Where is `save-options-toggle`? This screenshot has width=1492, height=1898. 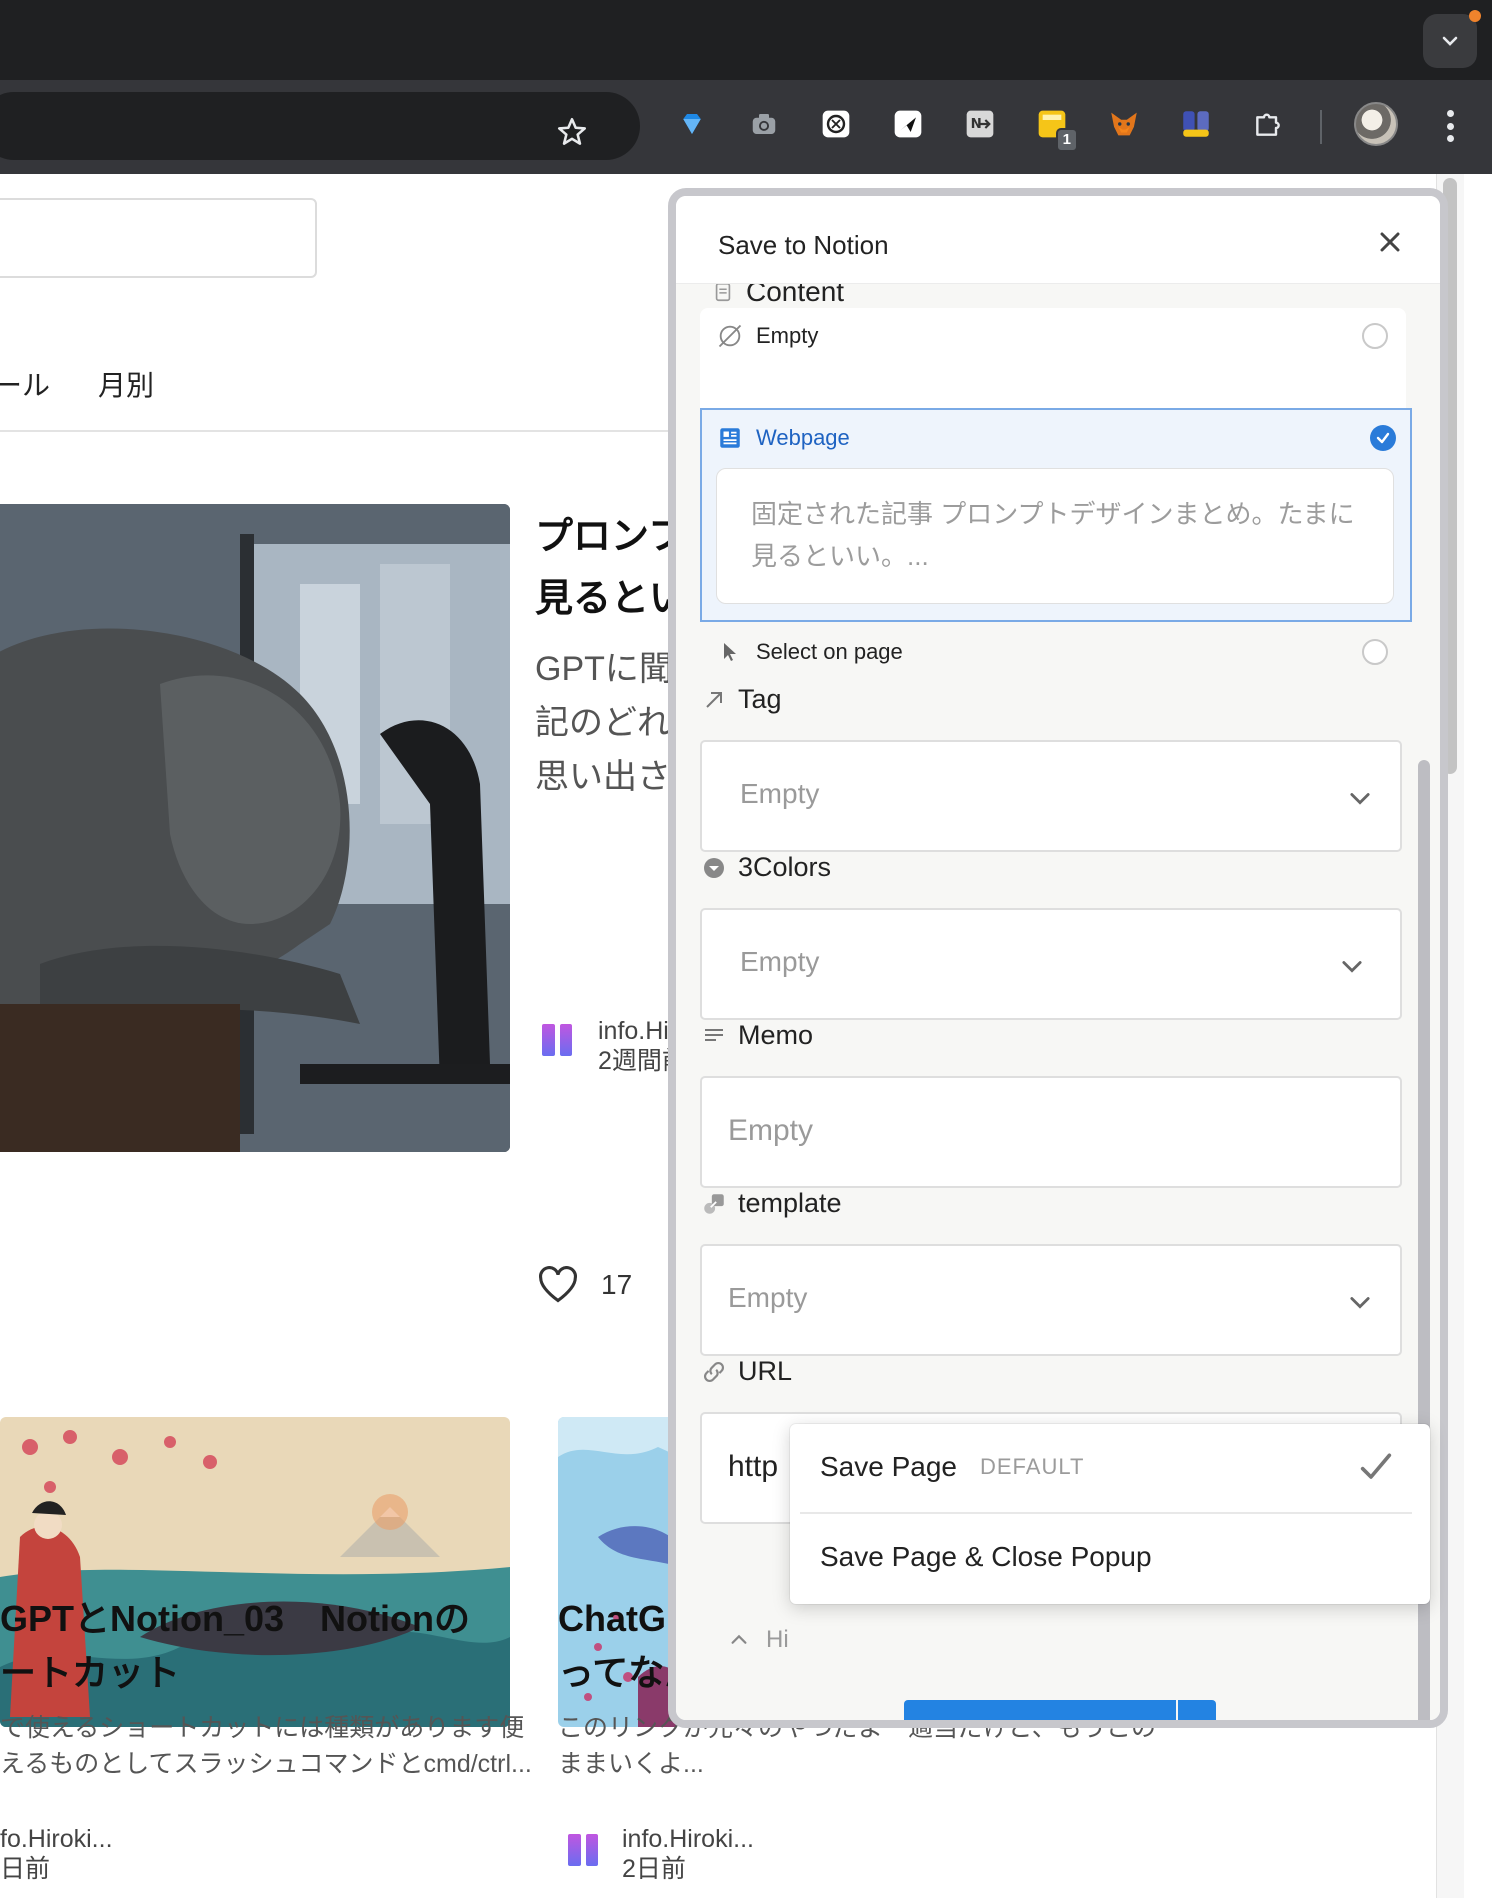 save-options-toggle is located at coordinates (1197, 1714).